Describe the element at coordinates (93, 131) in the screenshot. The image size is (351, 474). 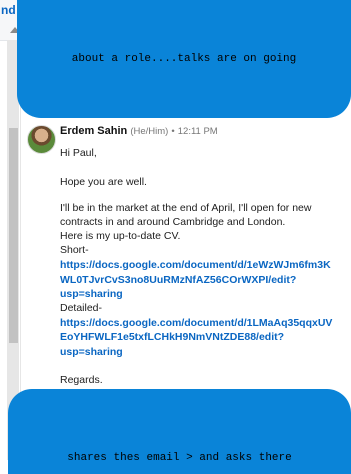
I see `sender-name: Erdem Sahin` at that location.